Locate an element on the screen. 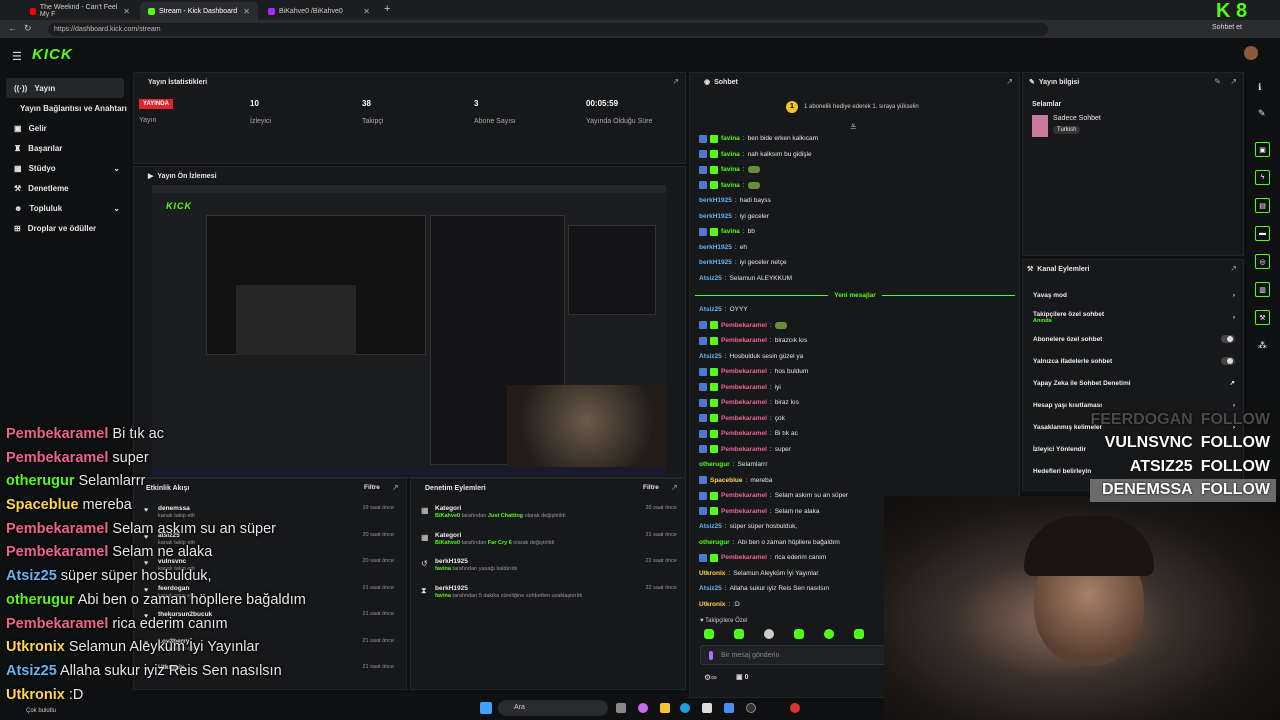 This screenshot has width=1280, height=720. sidebar-item-droplar: ⊞ Droplar ve ödüller is located at coordinates (65, 228).